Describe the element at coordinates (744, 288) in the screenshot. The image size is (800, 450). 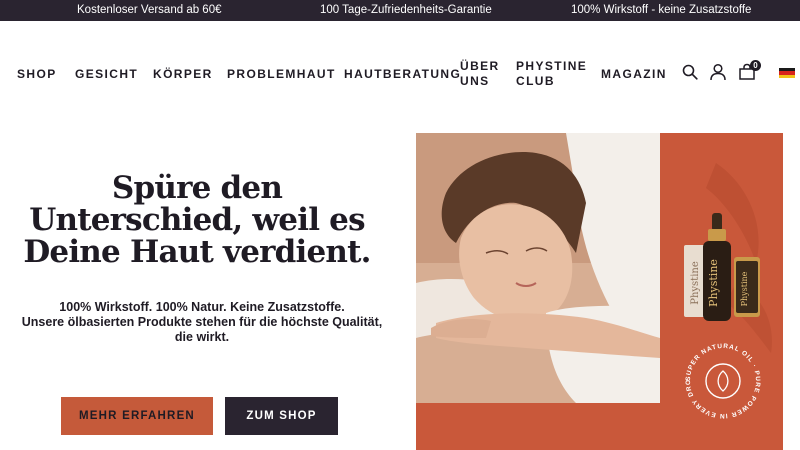
I see `bottle-brand-label-3: Phystine` at that location.